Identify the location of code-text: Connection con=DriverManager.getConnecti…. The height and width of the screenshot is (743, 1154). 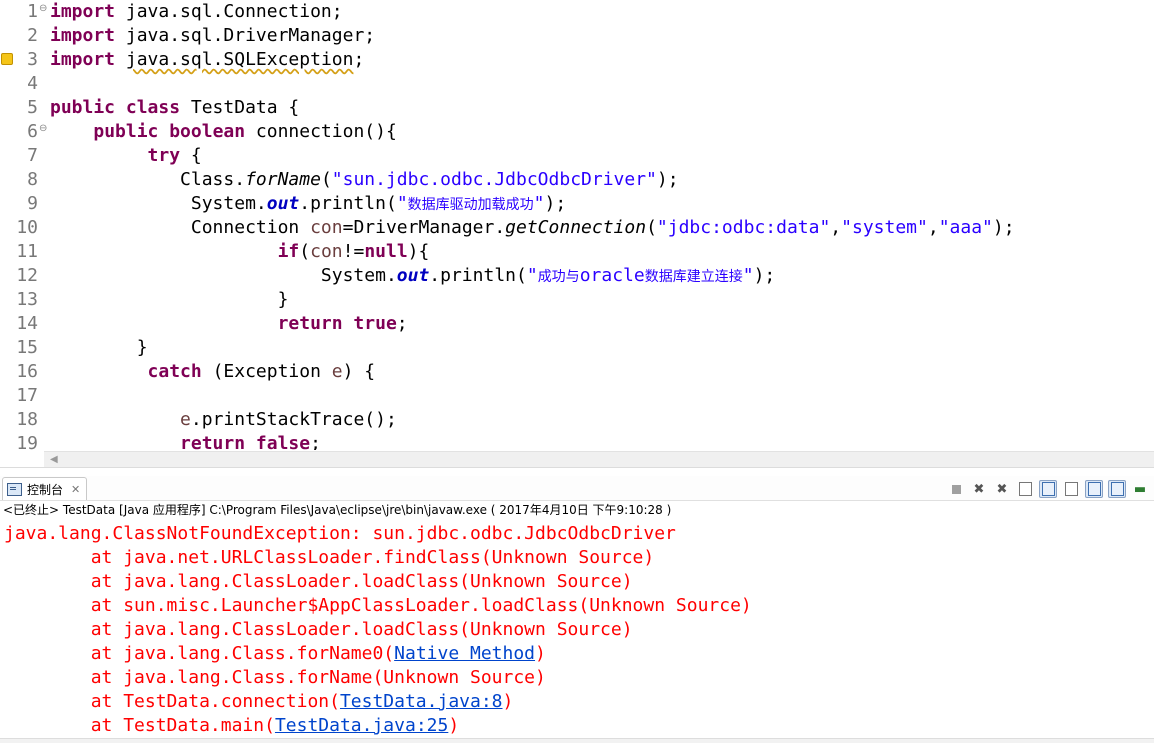
(532, 228).